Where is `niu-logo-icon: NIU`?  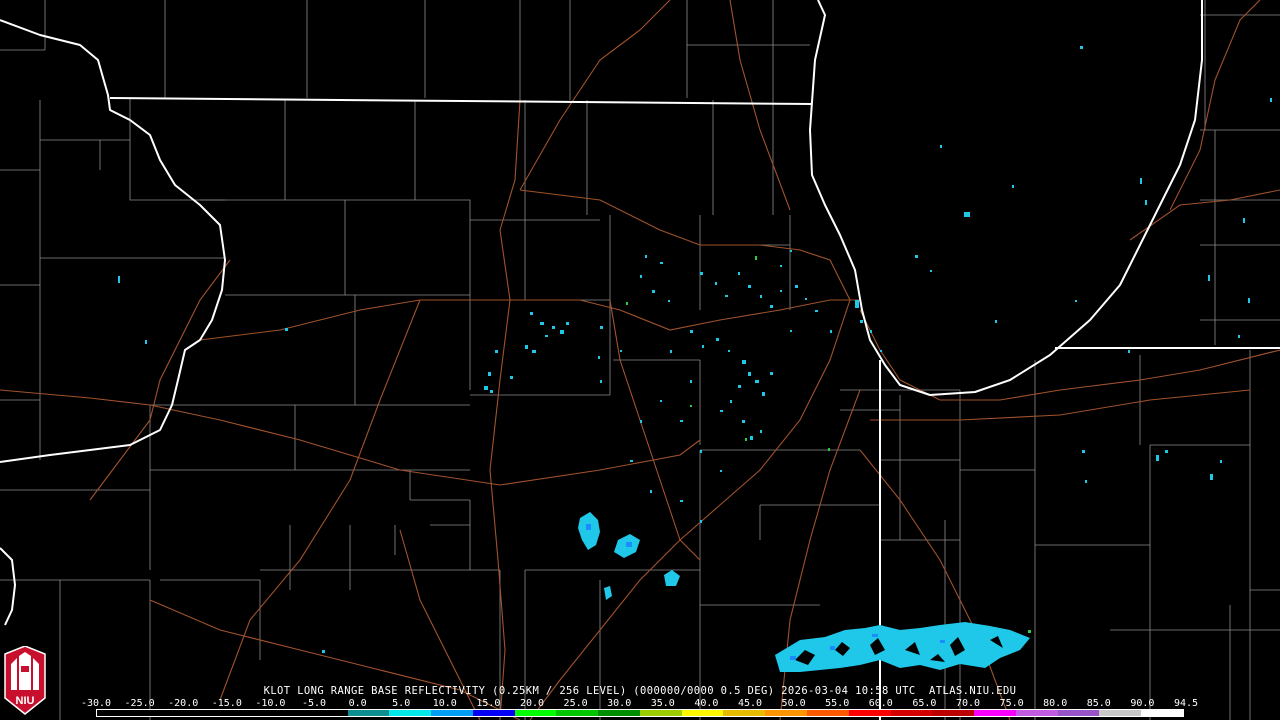
niu-logo-icon: NIU is located at coordinates (25, 680).